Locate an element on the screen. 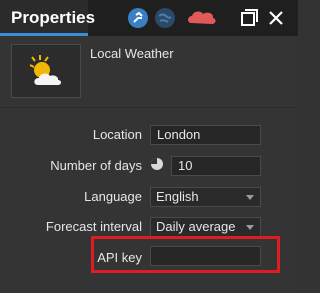  tab-properties: Properties is located at coordinates (47, 16).